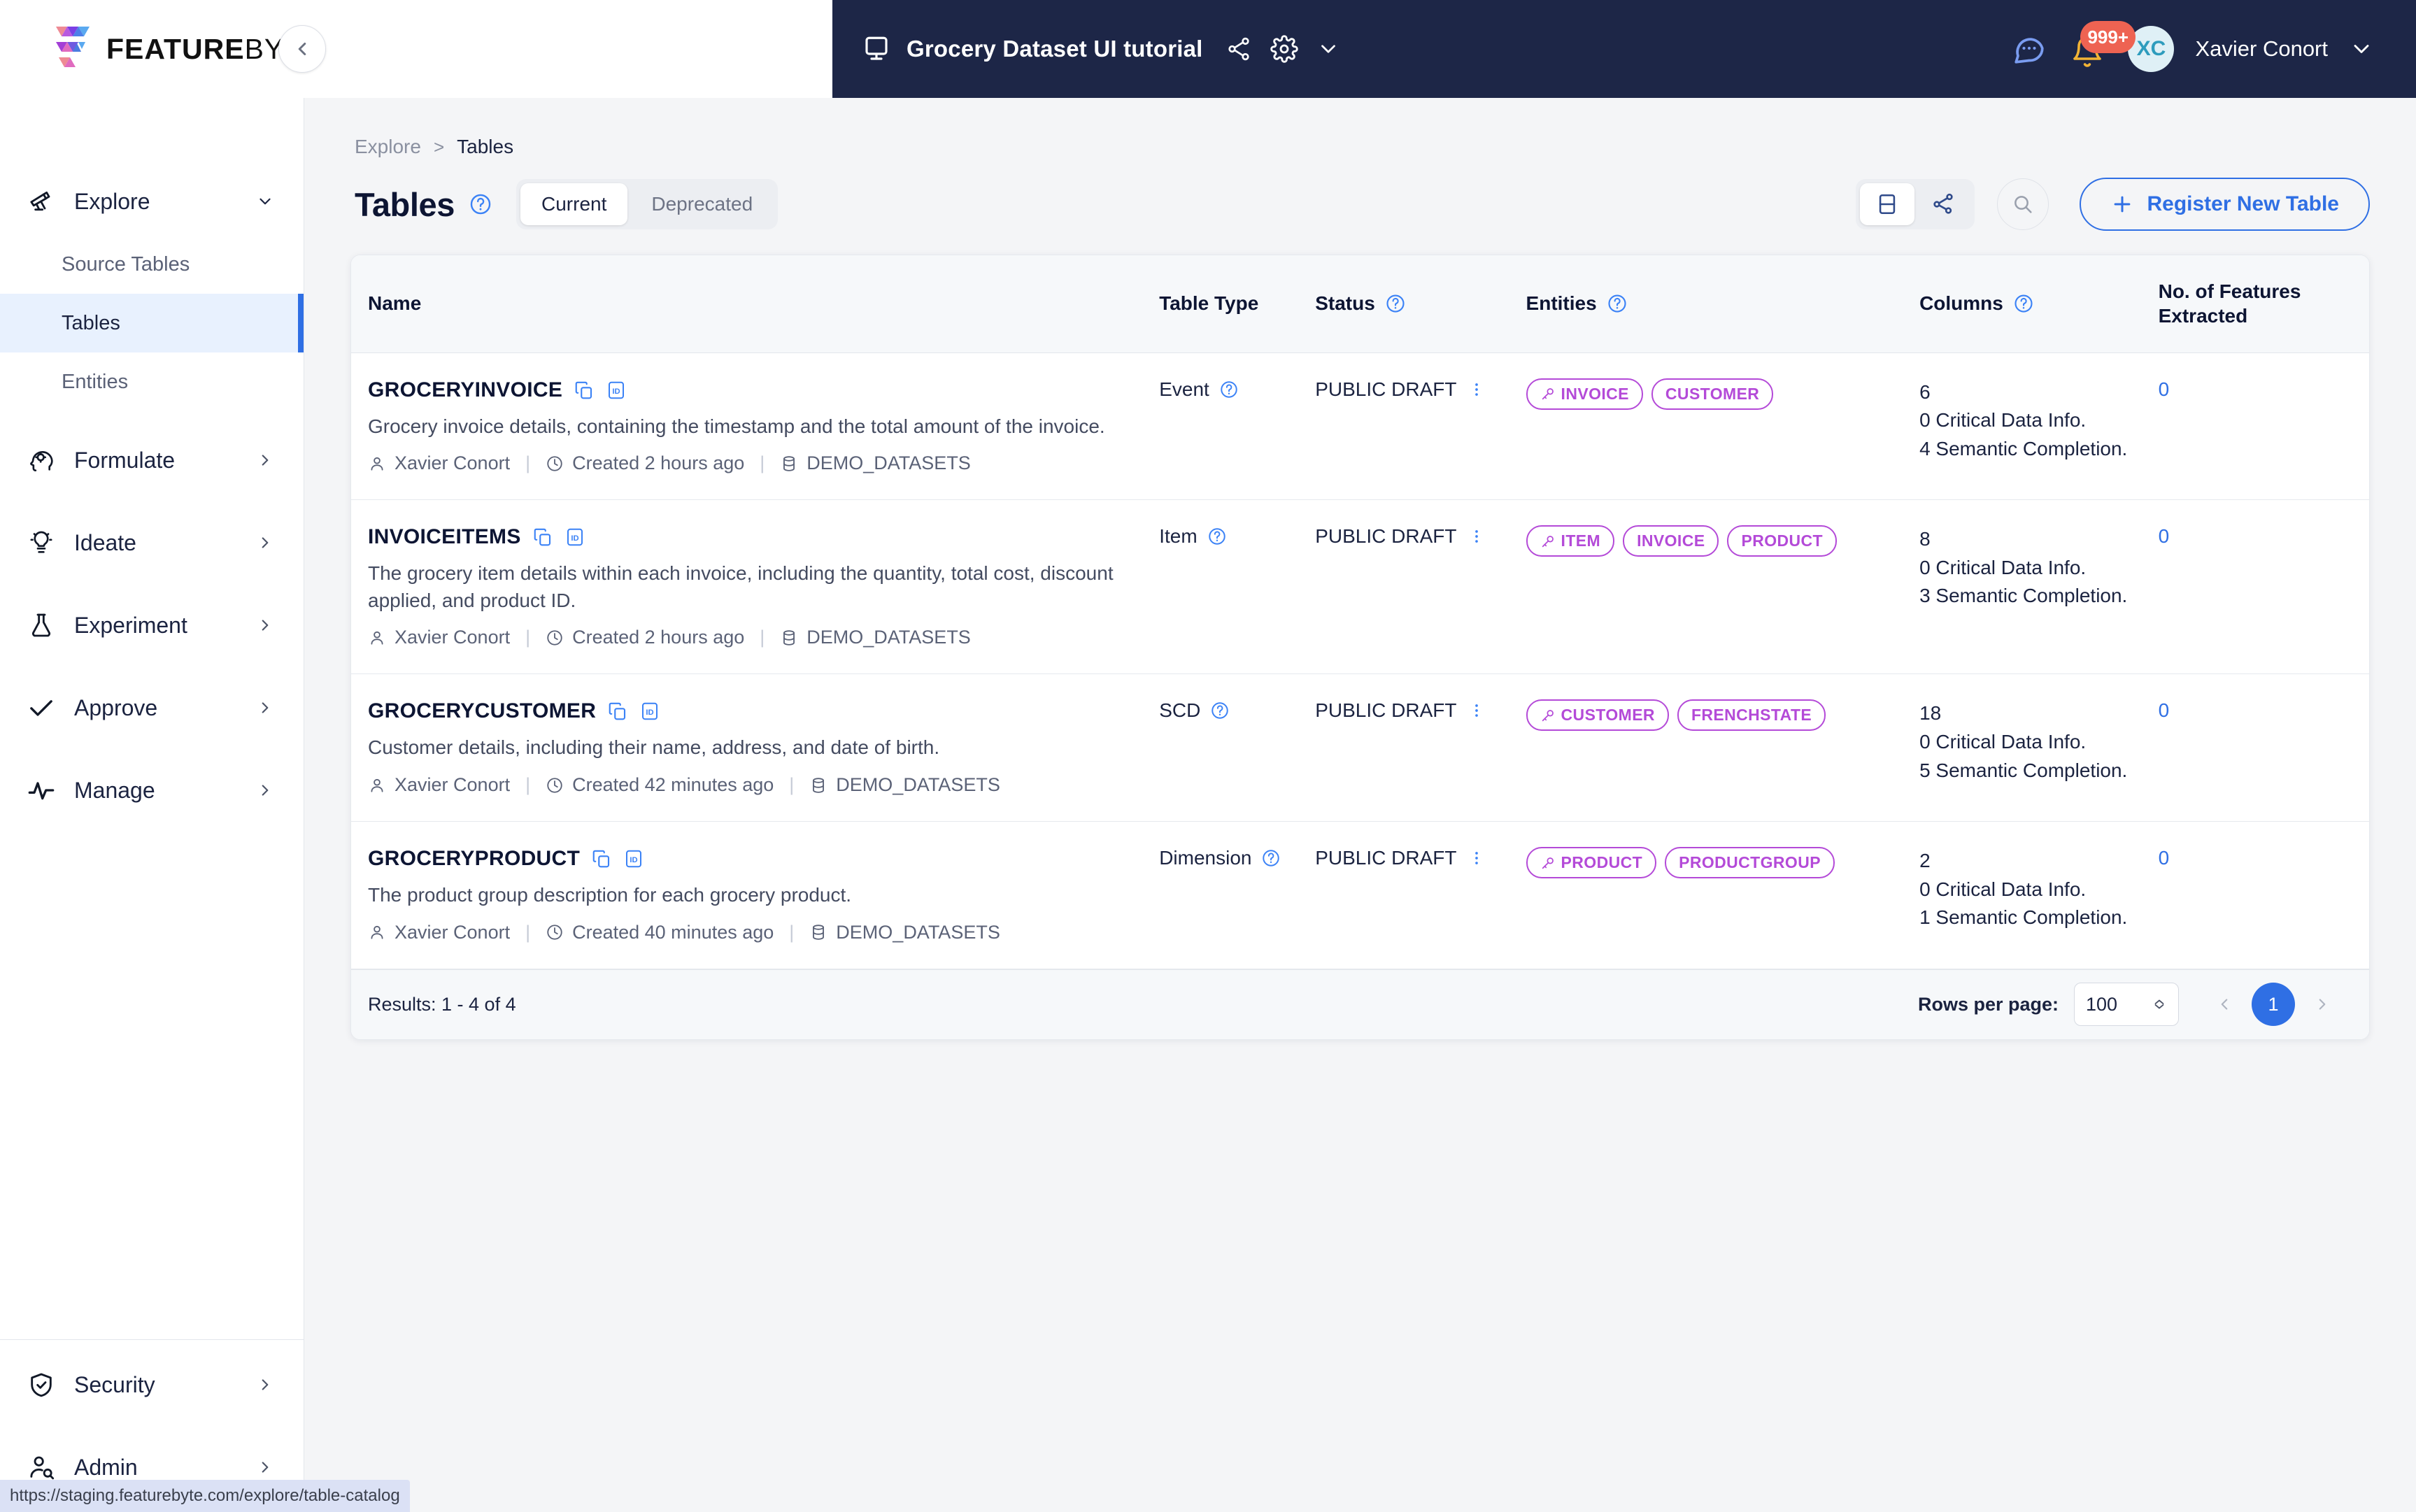 The image size is (2416, 1512). Describe the element at coordinates (1723, 587) in the screenshot. I see `cell-entities: ITEM INVOICE PRODUCT` at that location.